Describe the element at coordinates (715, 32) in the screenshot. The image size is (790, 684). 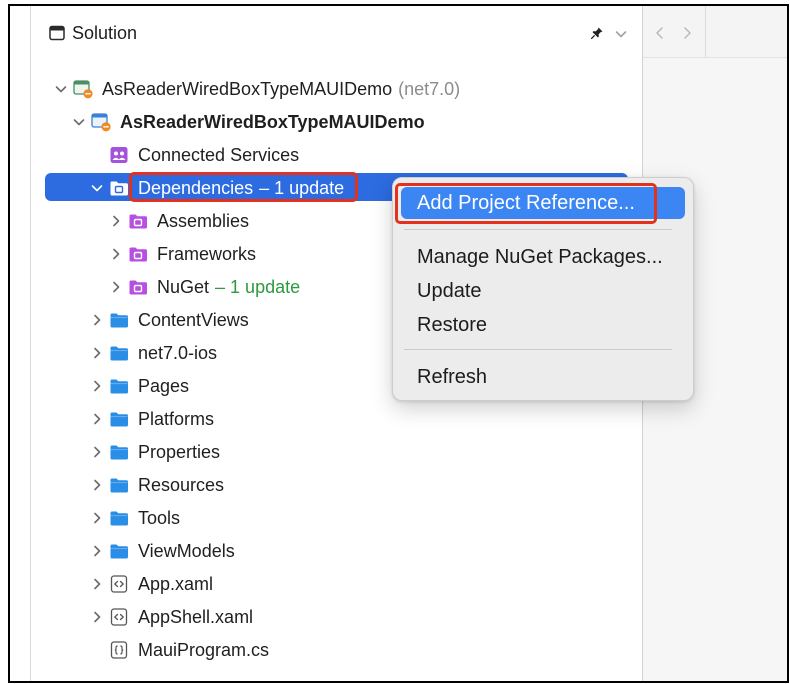
I see `editor-tab-bar` at that location.